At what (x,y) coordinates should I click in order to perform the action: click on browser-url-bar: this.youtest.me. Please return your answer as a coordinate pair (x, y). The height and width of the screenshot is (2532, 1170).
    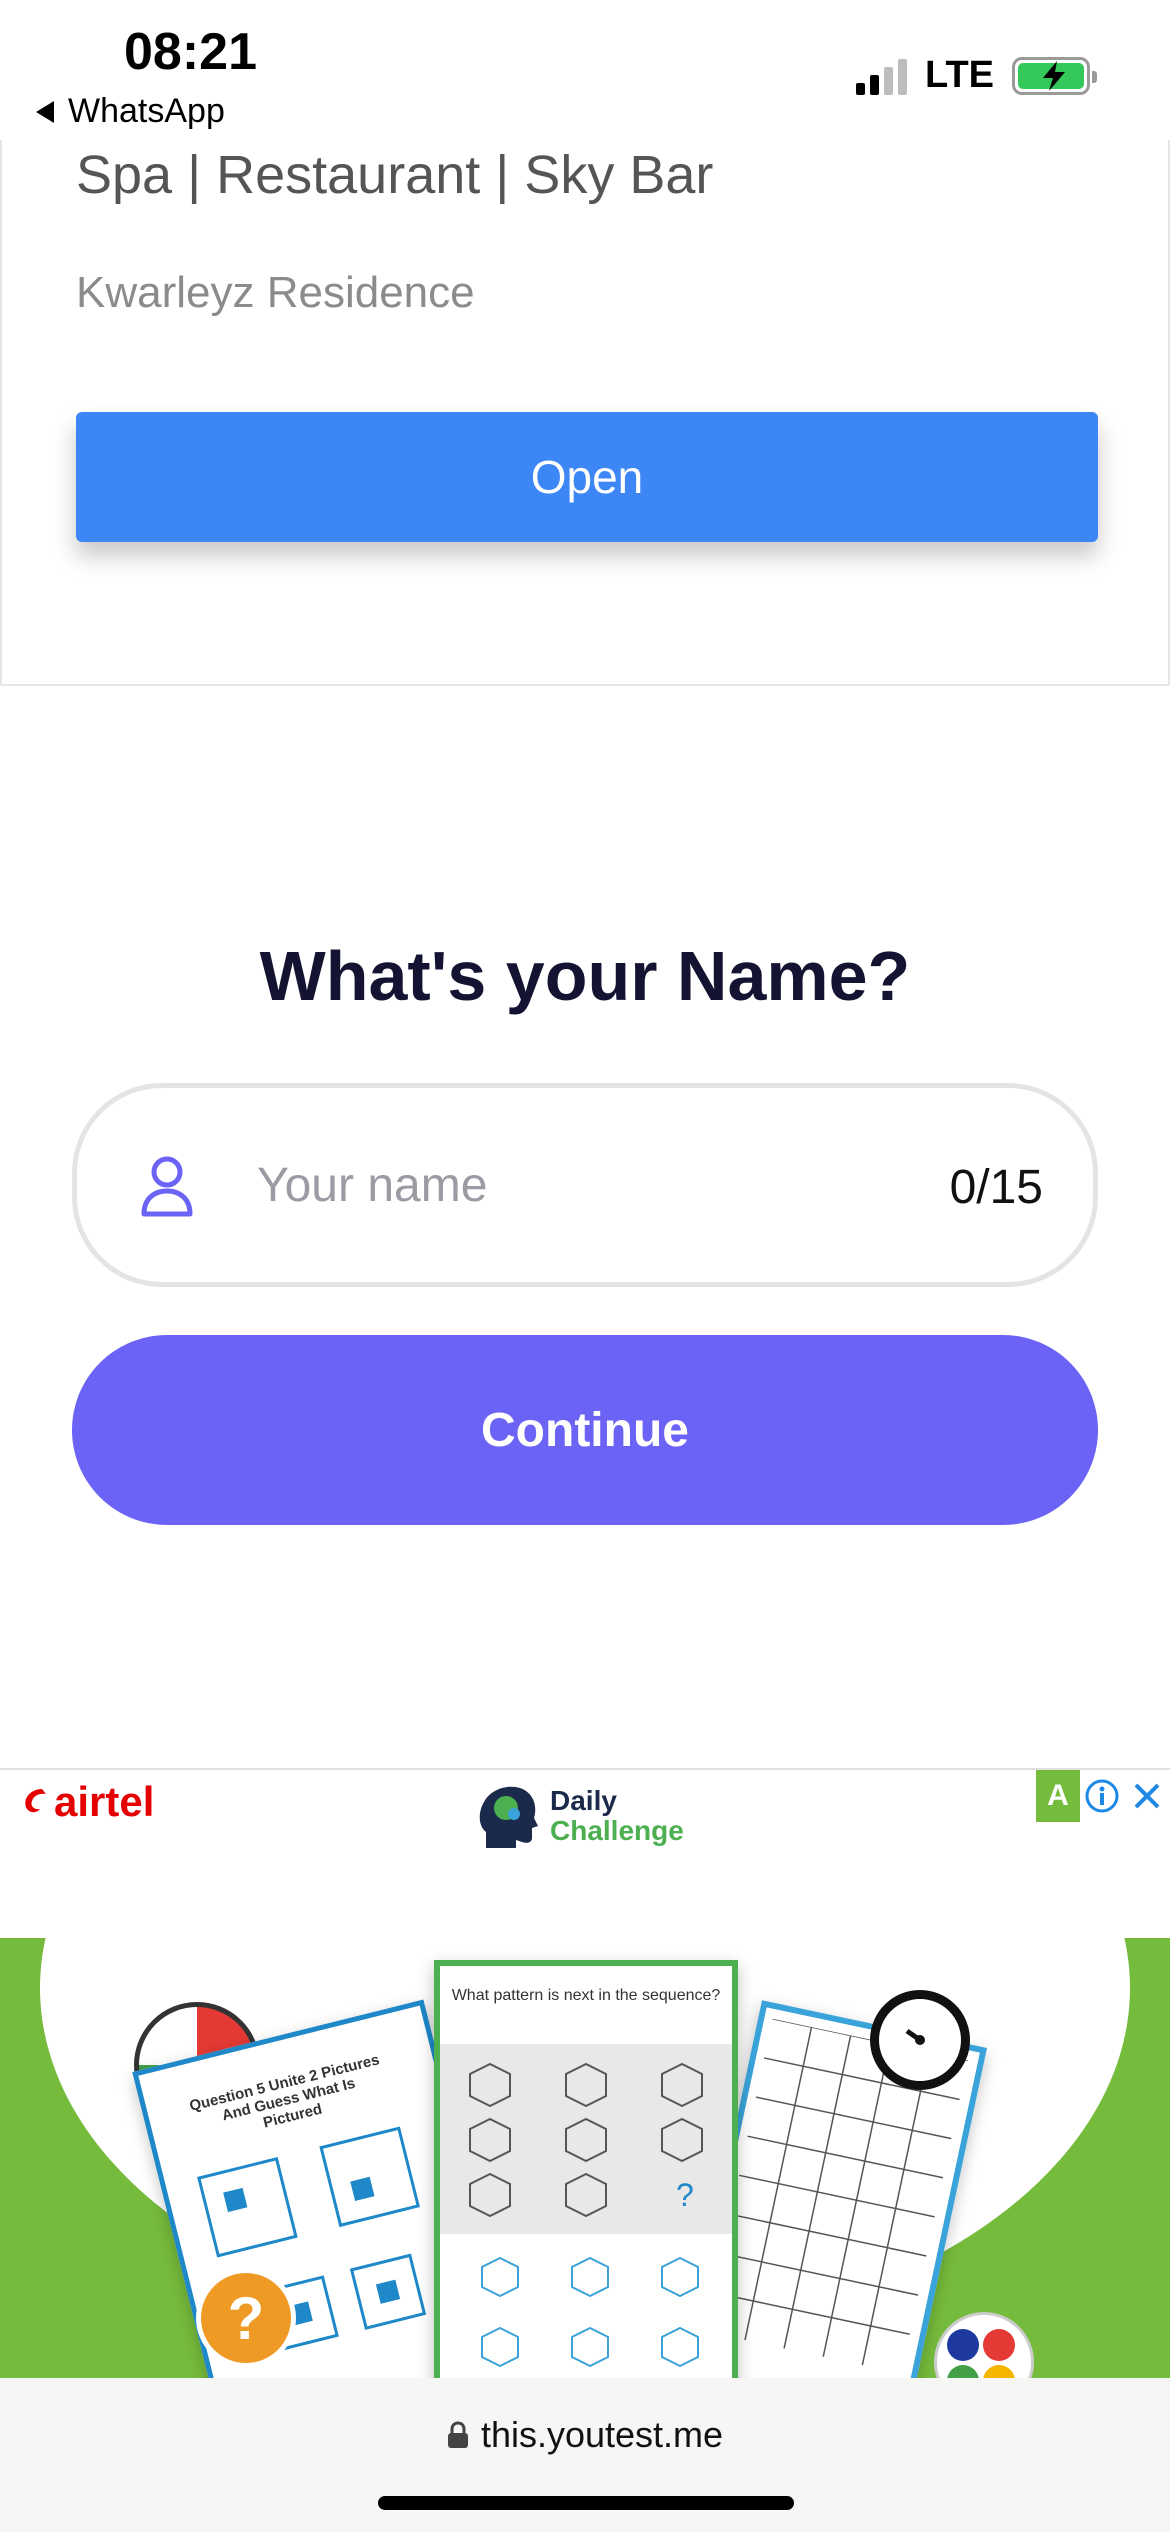
    Looking at the image, I should click on (585, 2455).